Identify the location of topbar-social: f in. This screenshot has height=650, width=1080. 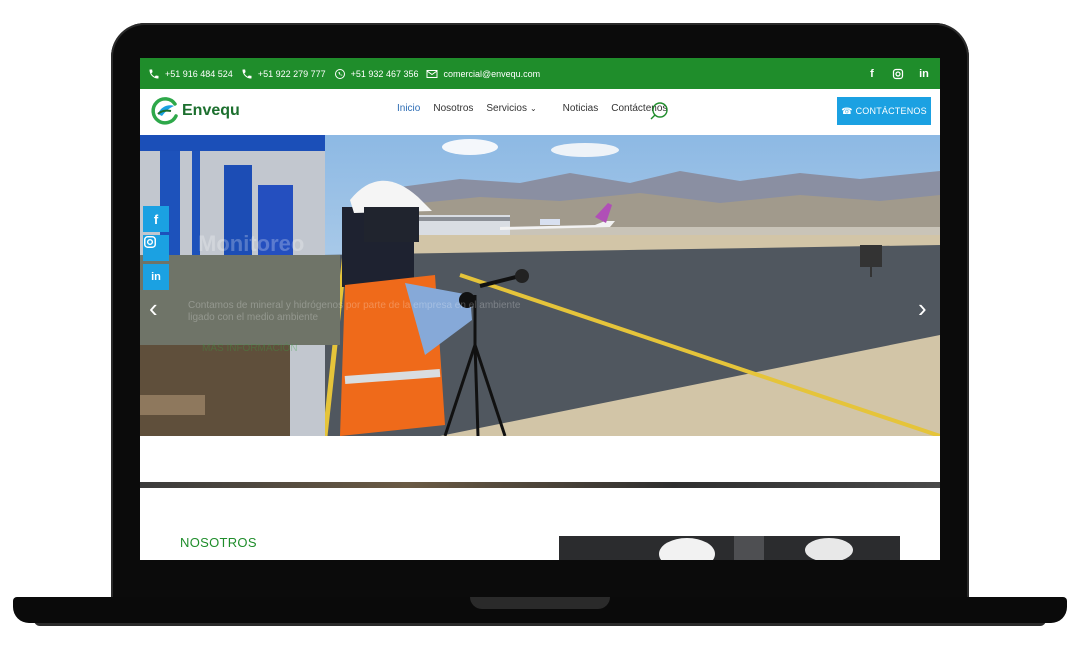
(898, 73).